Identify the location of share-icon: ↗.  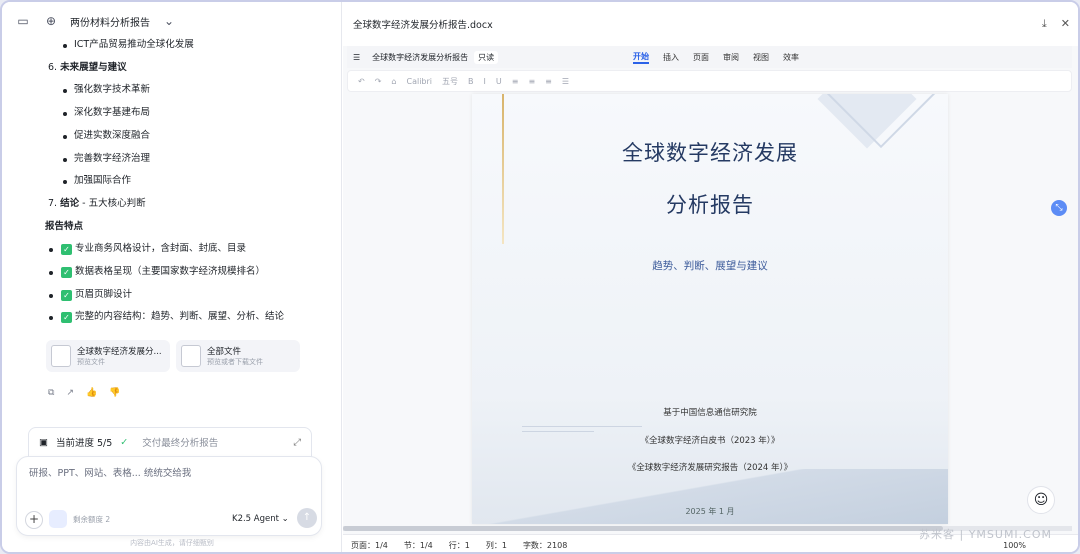
(70, 393).